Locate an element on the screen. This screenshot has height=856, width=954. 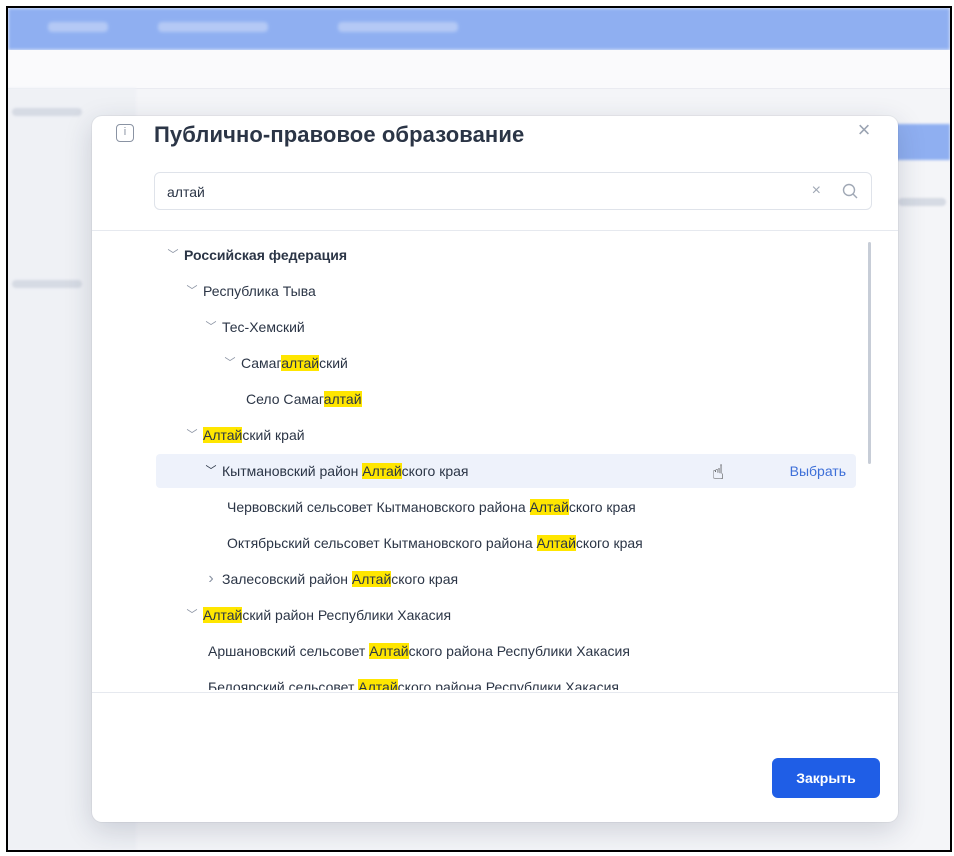
label-fragment: Республика Тыва is located at coordinates (259, 291).